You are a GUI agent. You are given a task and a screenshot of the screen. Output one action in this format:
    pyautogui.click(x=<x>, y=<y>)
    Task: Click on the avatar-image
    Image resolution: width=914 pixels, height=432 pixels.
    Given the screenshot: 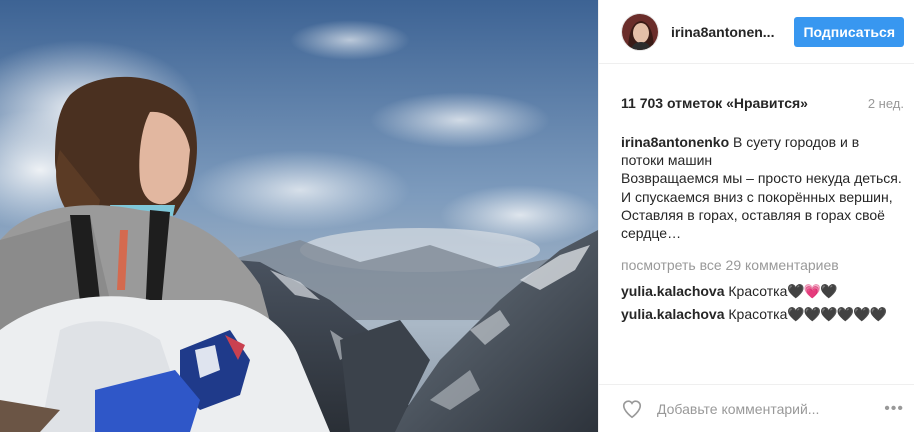 What is the action you would take?
    pyautogui.click(x=640, y=31)
    